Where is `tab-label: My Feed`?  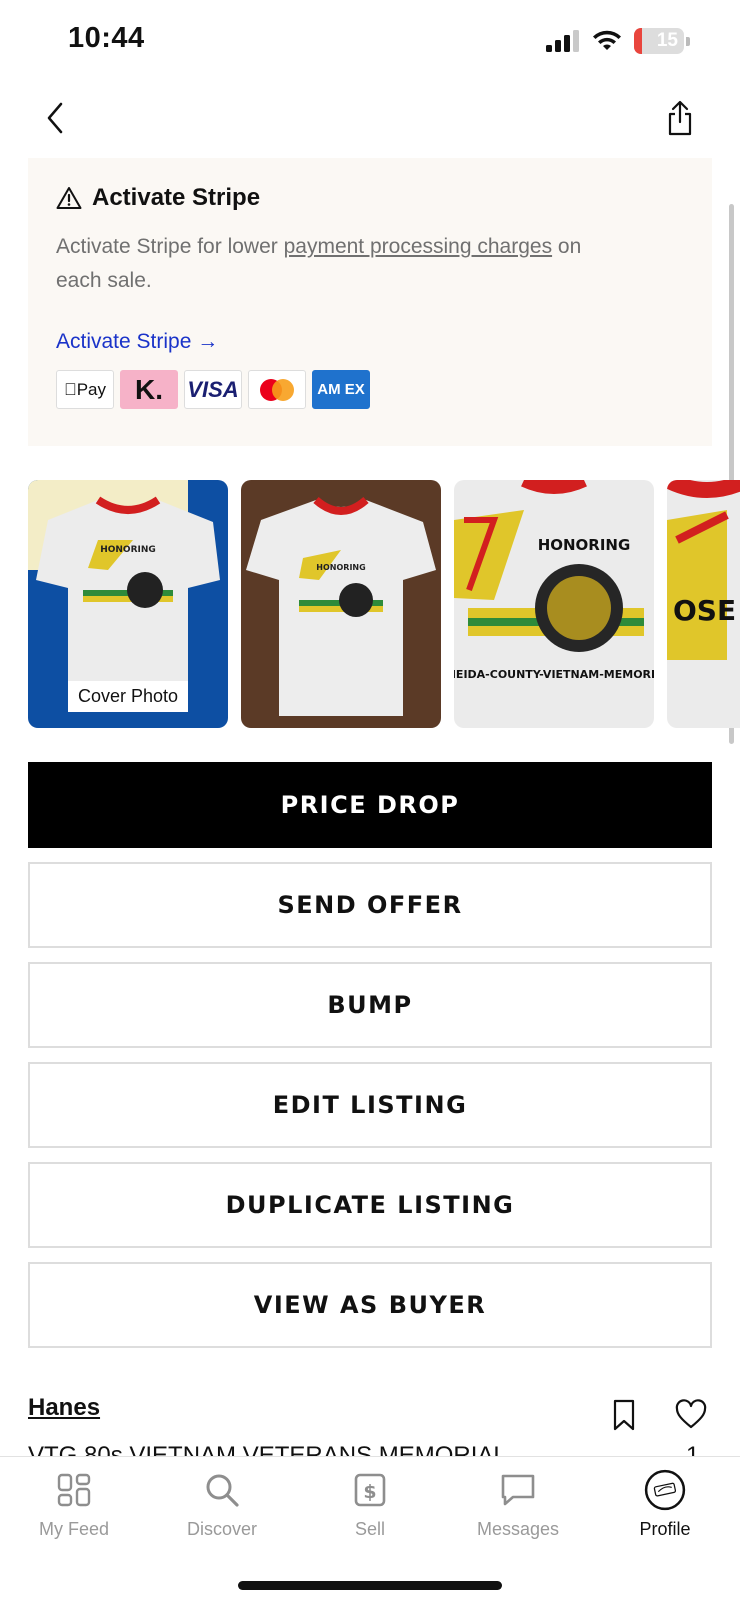
tab-label: My Feed is located at coordinates (74, 1529).